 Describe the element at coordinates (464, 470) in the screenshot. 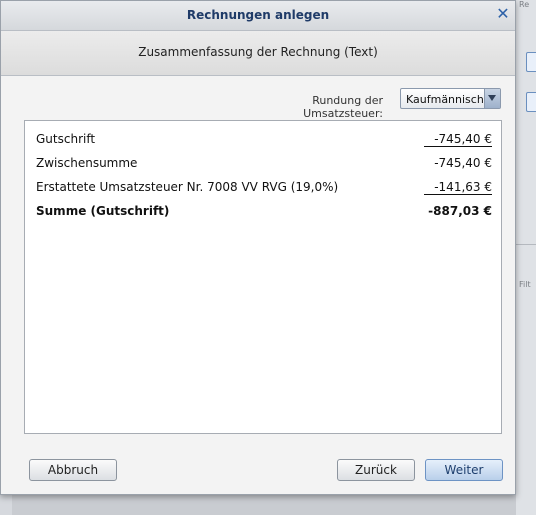

I see `next-button: Weiter` at that location.